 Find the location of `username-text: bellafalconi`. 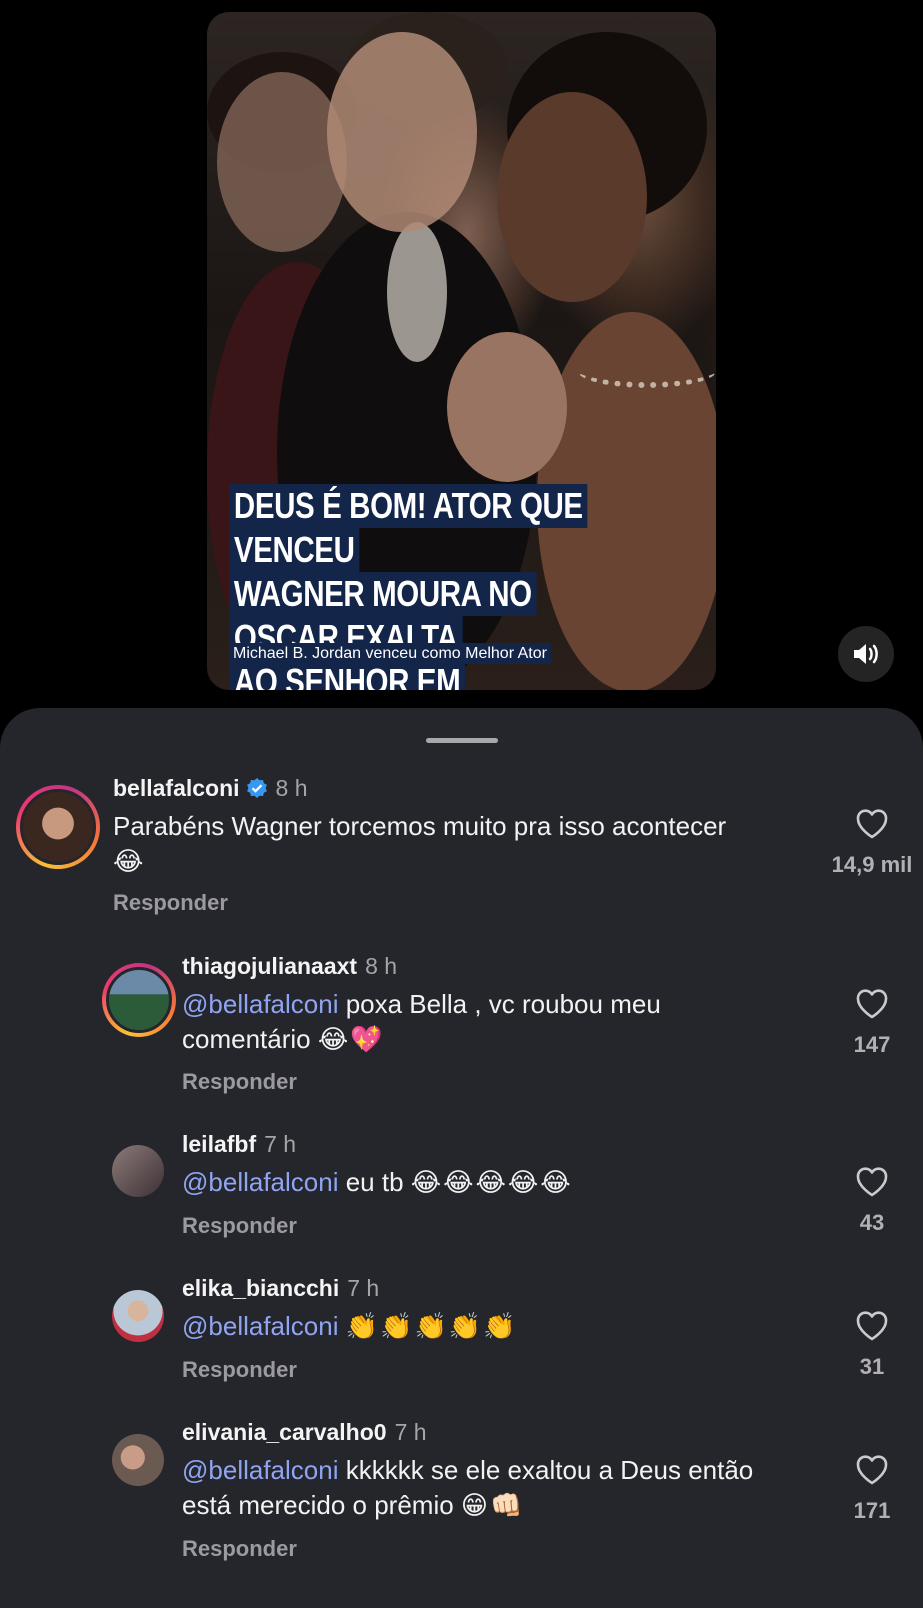

username-text: bellafalconi is located at coordinates (176, 788).